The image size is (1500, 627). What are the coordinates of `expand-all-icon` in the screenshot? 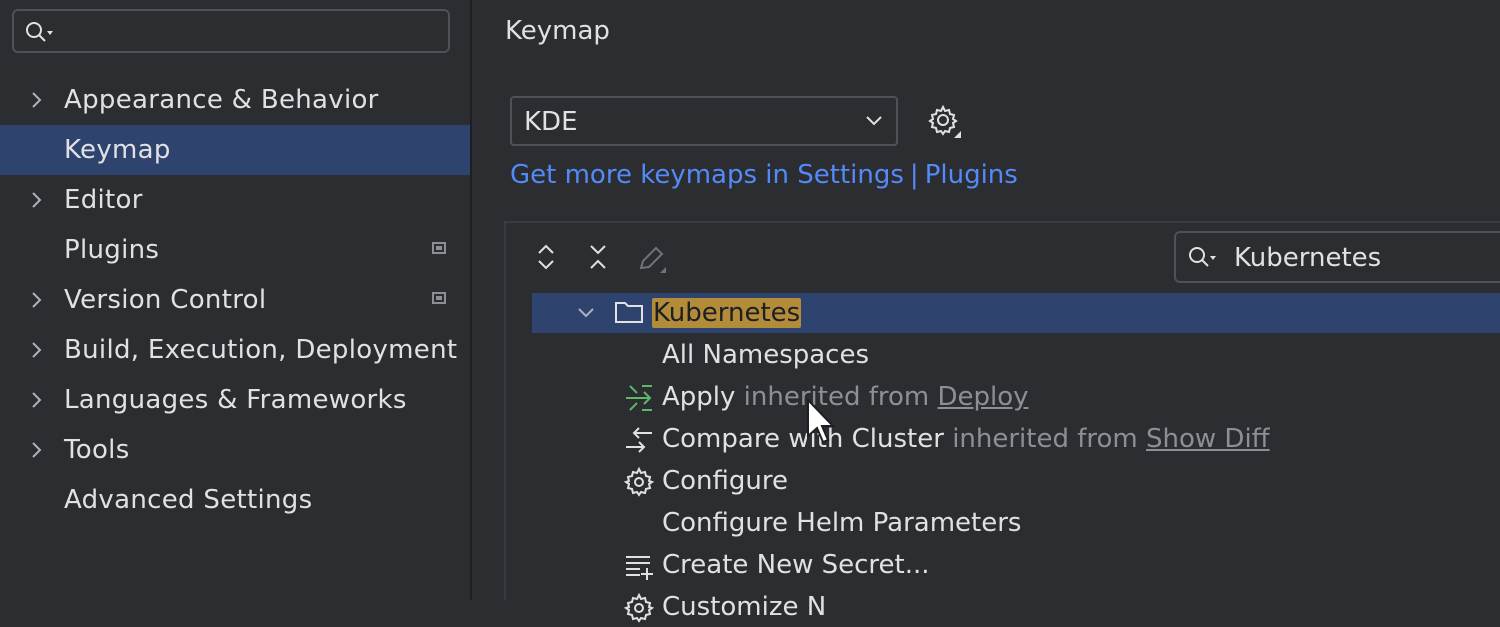 It's located at (546, 257).